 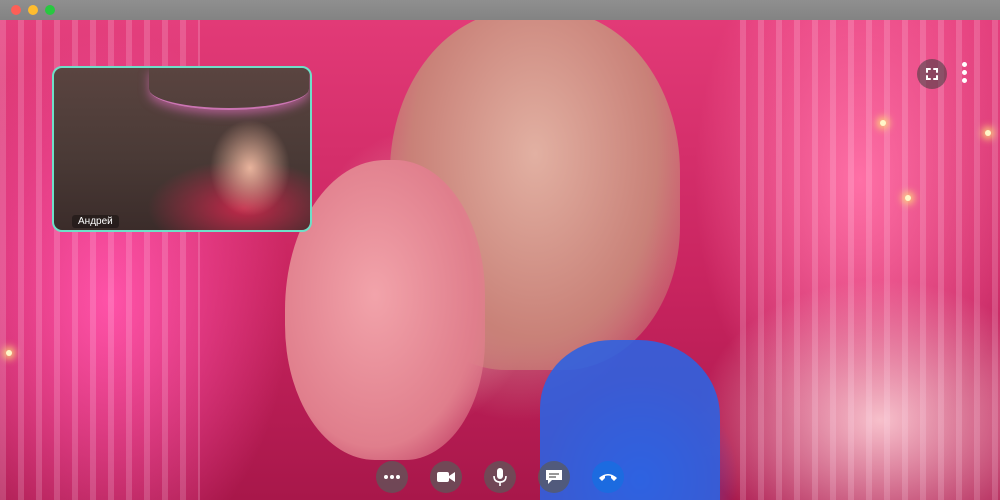 I want to click on more-button, so click(x=392, y=477).